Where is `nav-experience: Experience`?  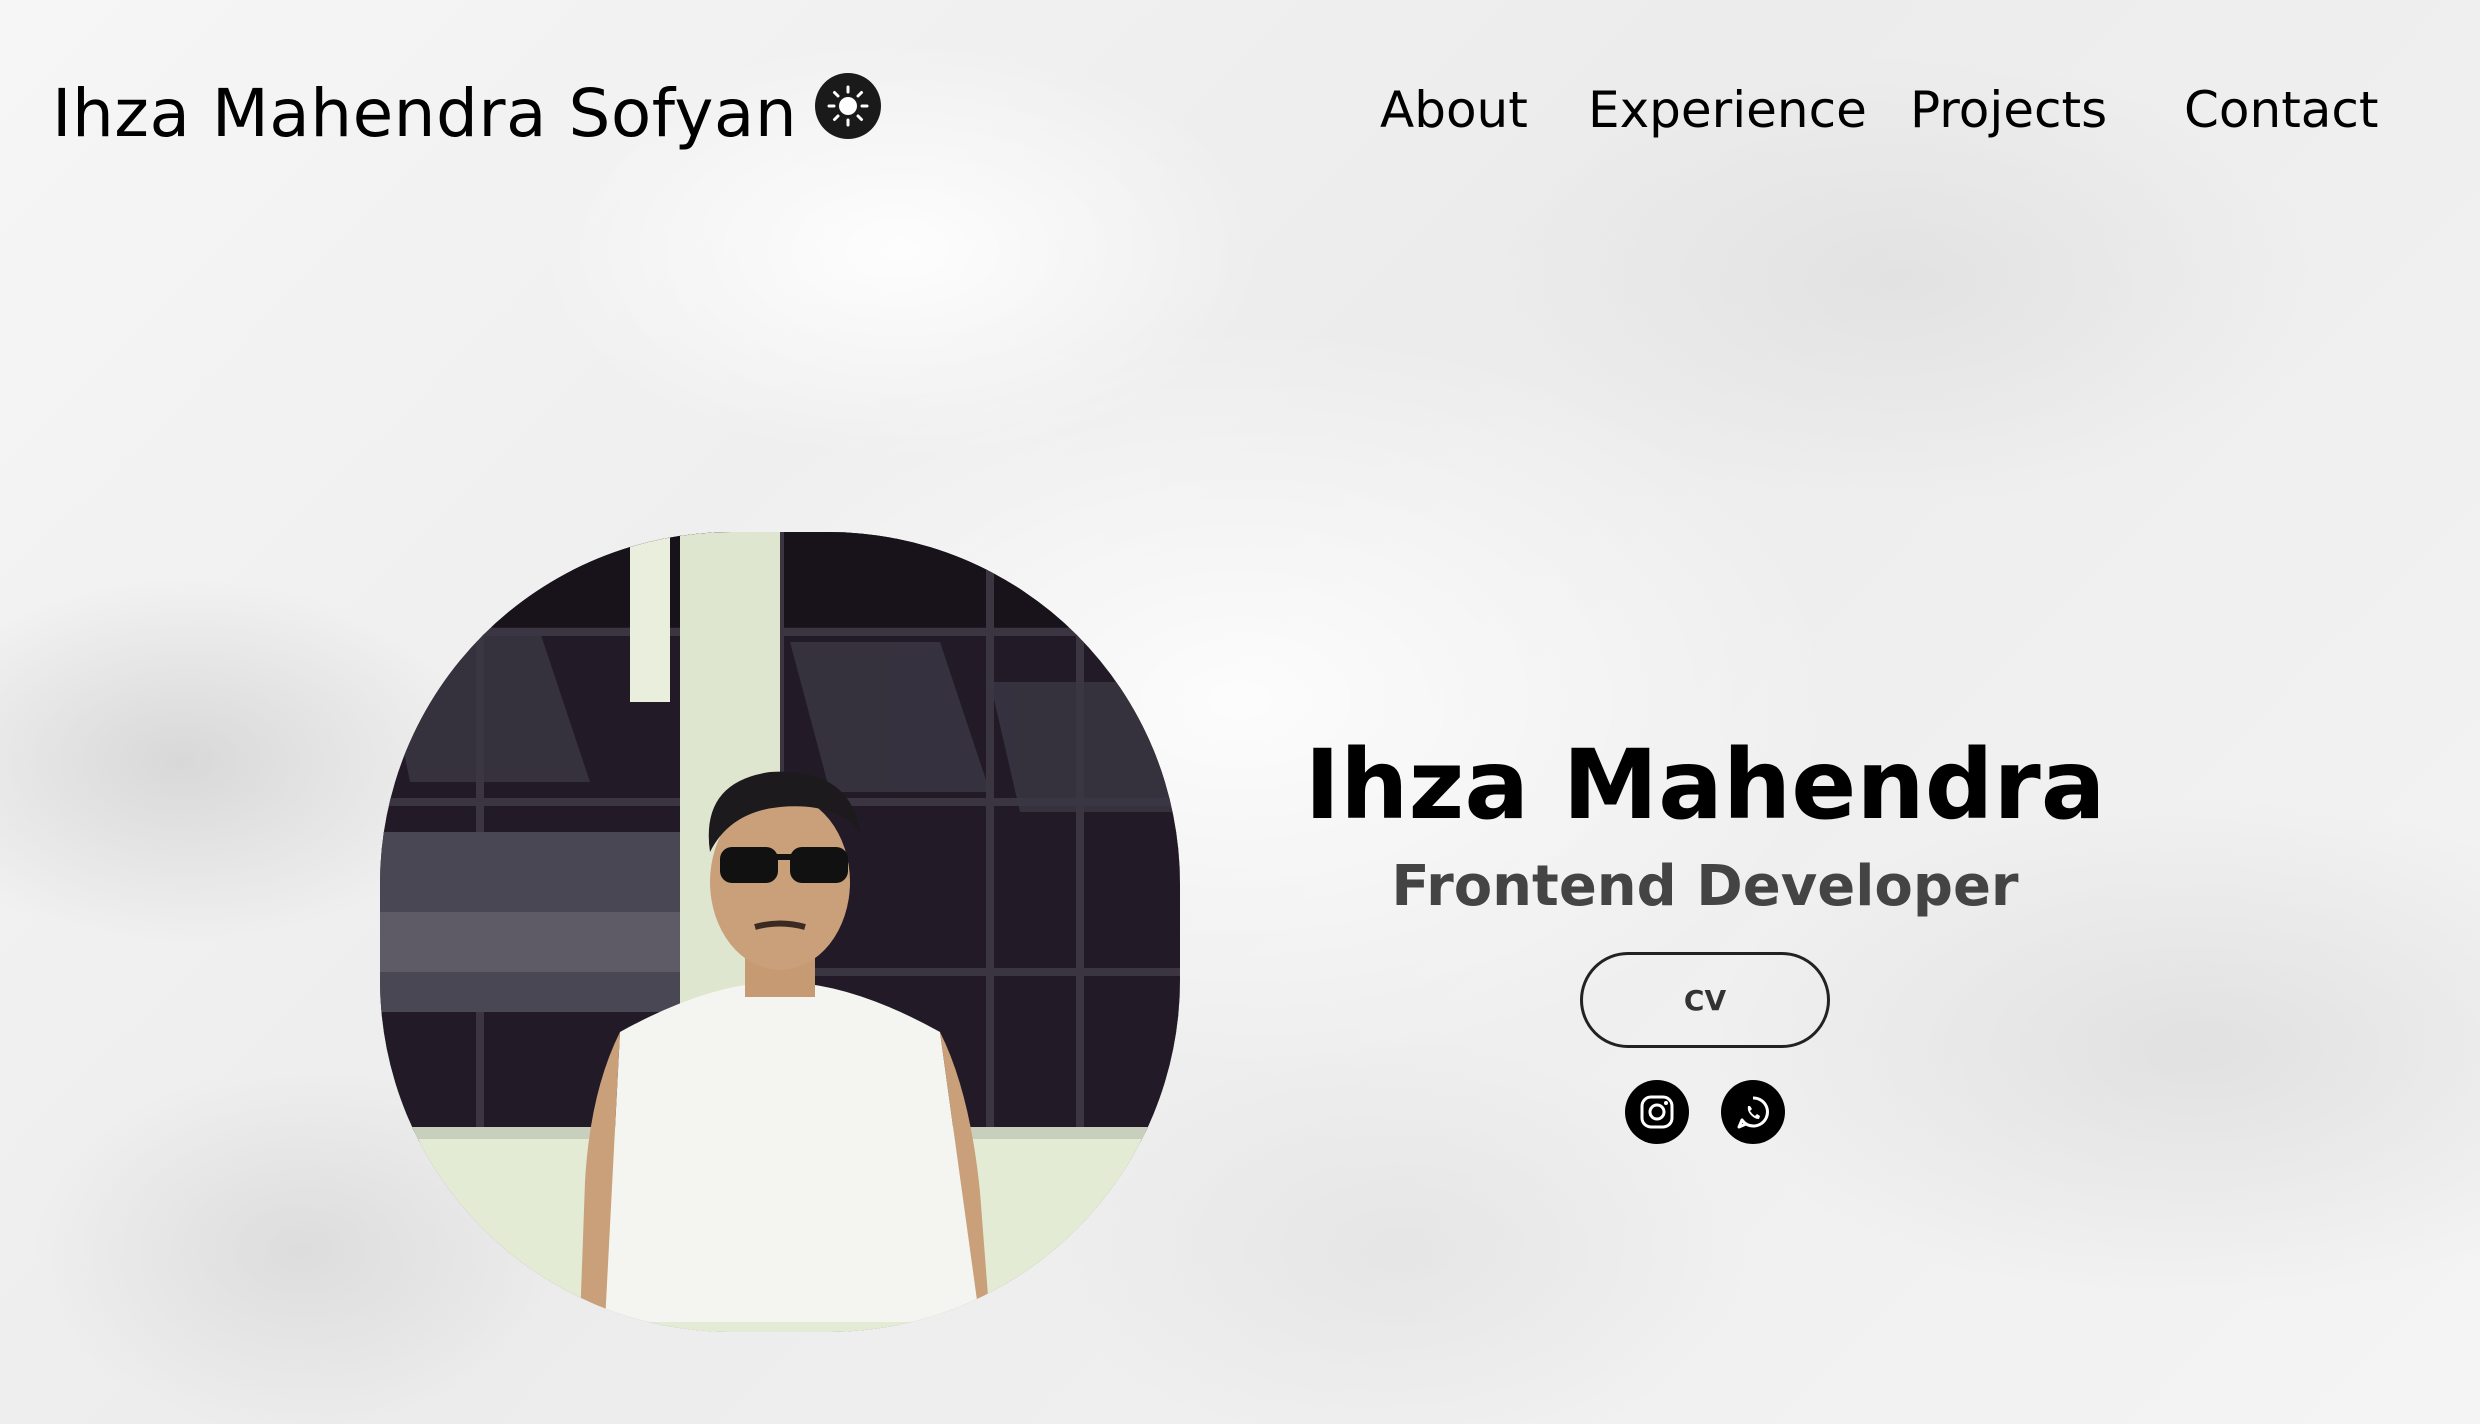
nav-experience: Experience is located at coordinates (1727, 110).